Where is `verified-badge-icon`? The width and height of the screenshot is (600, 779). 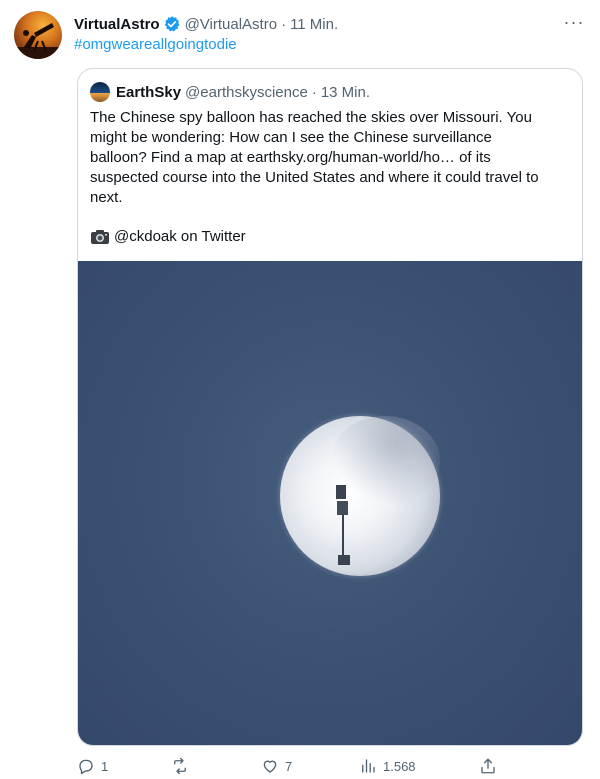
verified-badge-icon is located at coordinates (172, 24).